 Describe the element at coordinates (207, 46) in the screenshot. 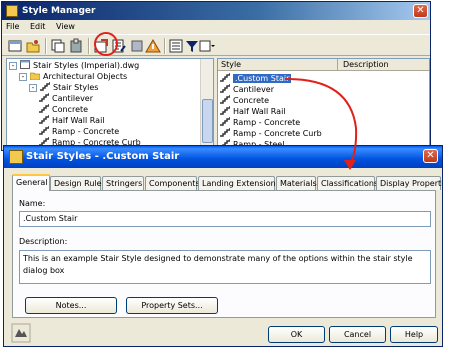

I see `view-options-icon` at that location.